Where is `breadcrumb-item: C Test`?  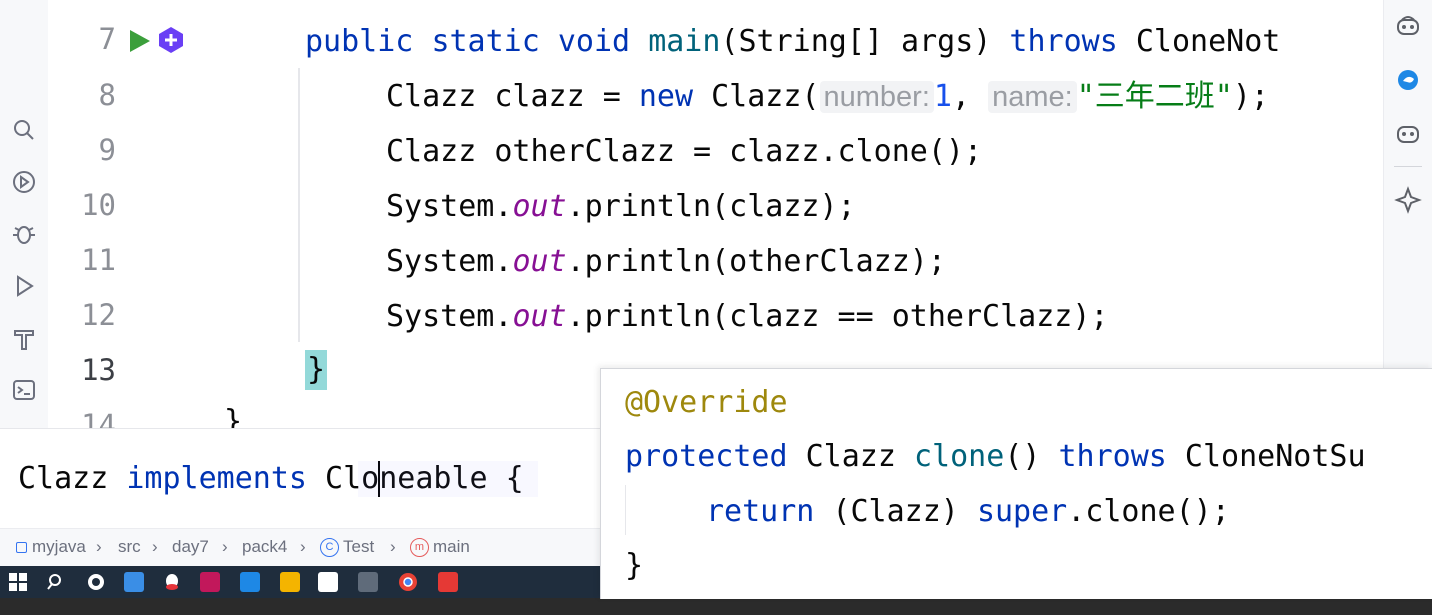
breadcrumb-item: C Test is located at coordinates (347, 547).